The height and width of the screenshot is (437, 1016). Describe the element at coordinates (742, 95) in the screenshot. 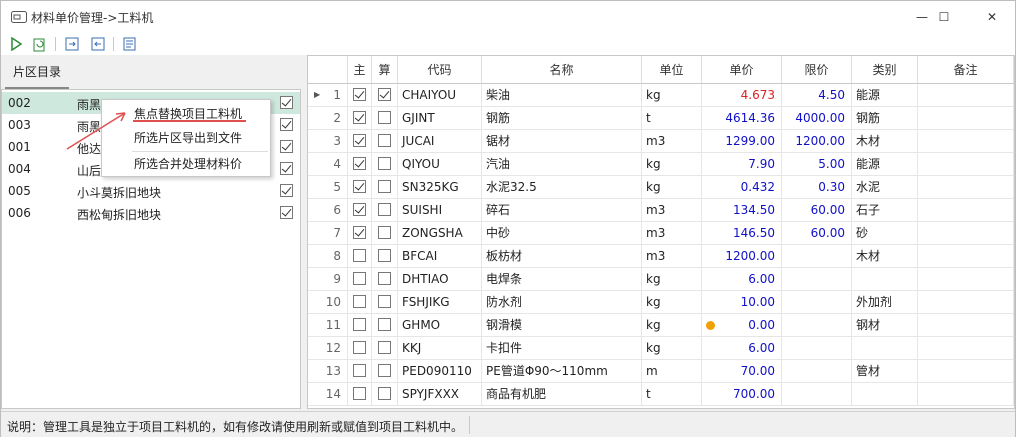

I see `price-cell: 4.673` at that location.